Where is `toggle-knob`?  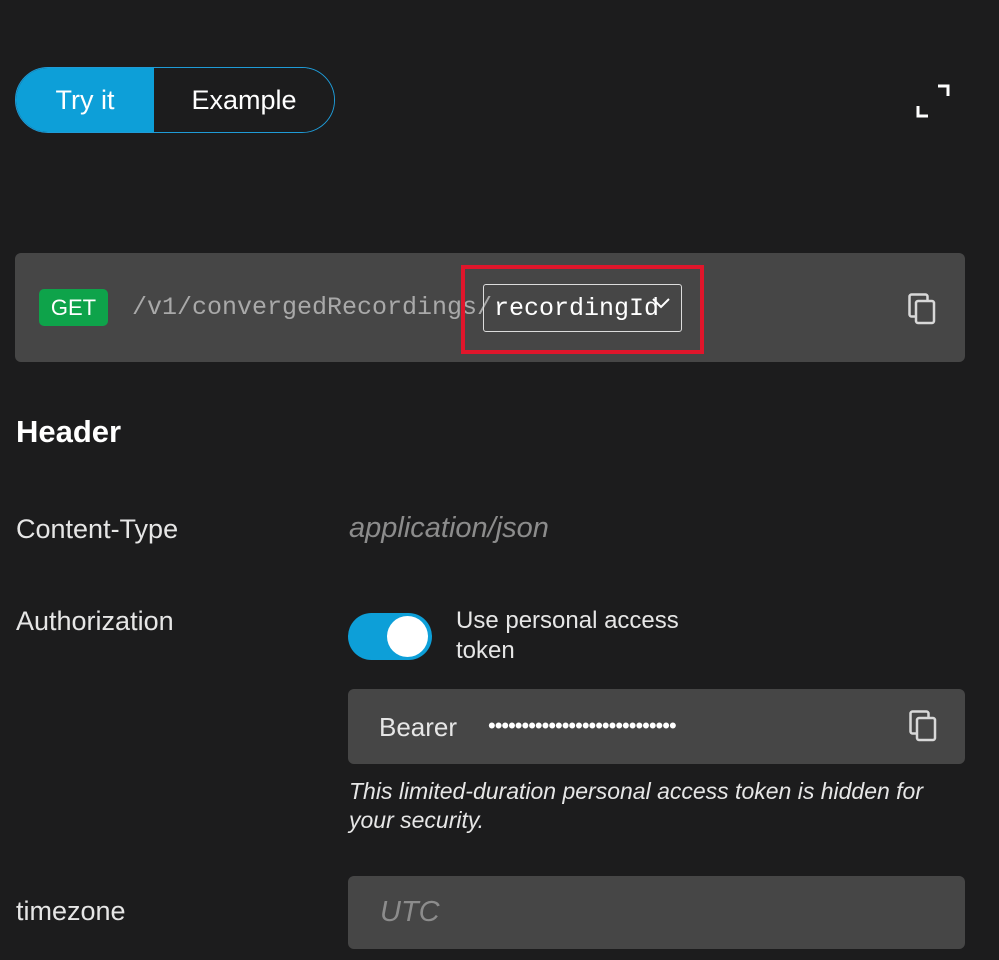 toggle-knob is located at coordinates (407, 636).